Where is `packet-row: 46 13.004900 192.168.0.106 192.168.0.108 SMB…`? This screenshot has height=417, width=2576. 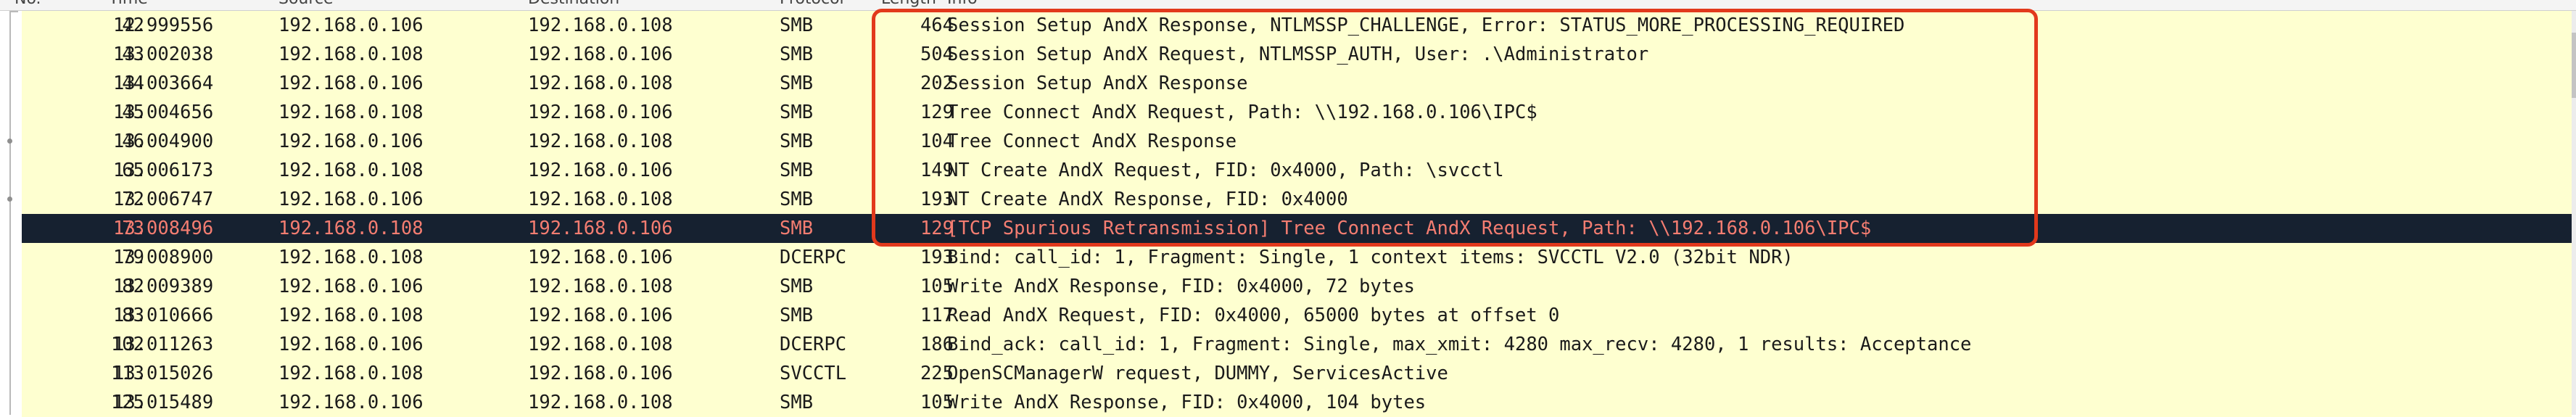
packet-row: 46 13.004900 192.168.0.106 192.168.0.108 SMB… is located at coordinates (1297, 142).